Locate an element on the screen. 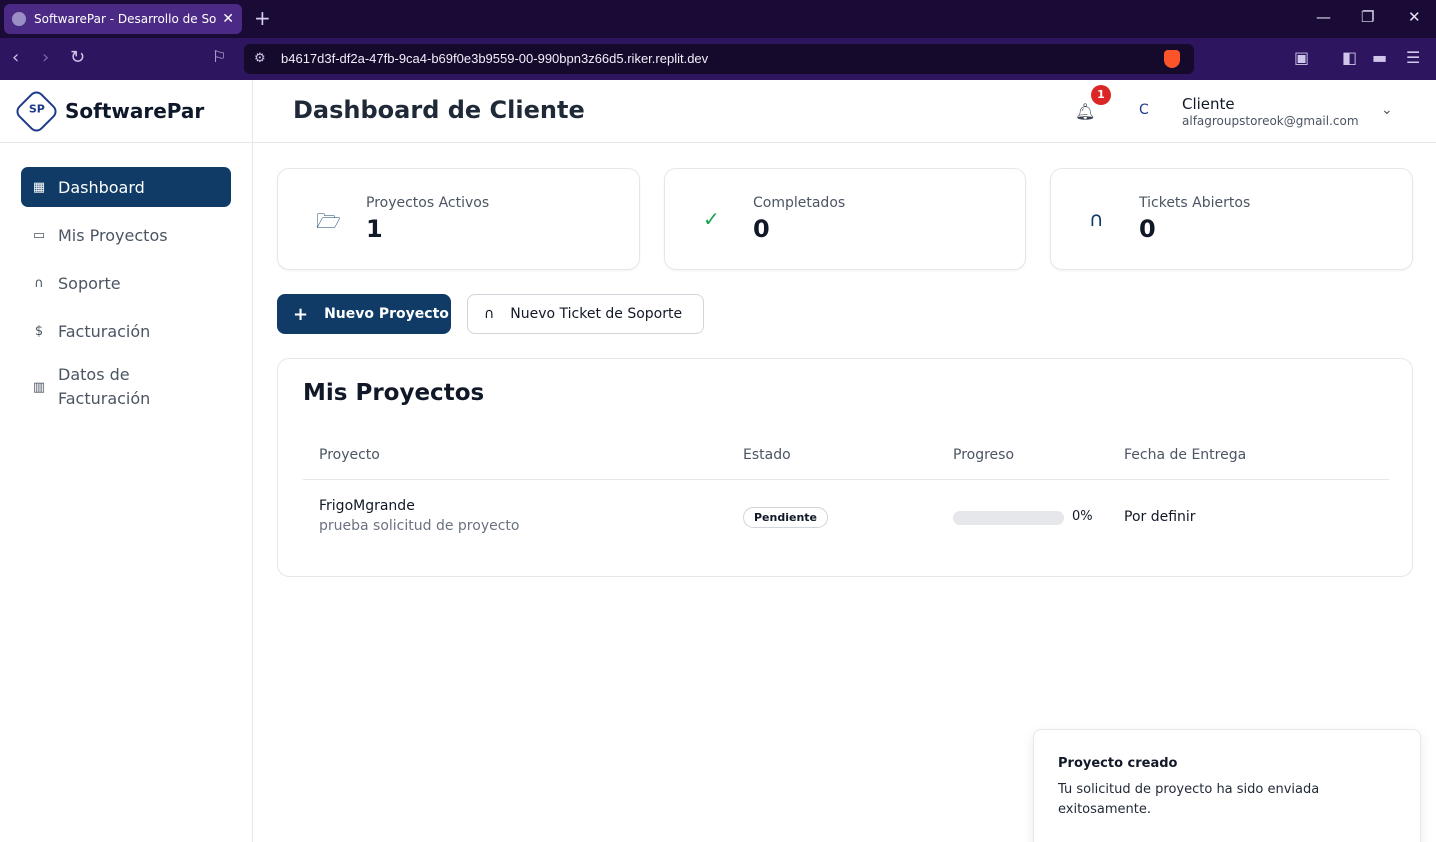 This screenshot has height=842, width=1436. sidebar-item-label: Dashboard is located at coordinates (101, 187).